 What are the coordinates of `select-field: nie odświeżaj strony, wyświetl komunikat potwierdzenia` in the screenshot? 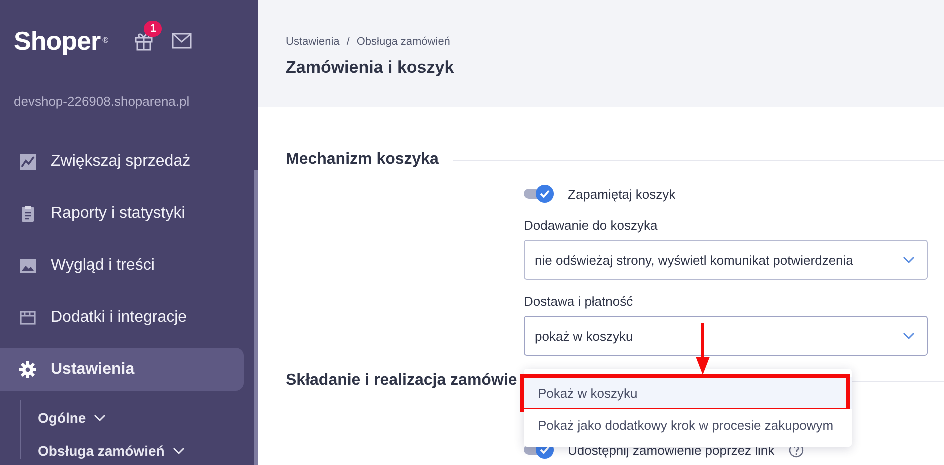 It's located at (726, 260).